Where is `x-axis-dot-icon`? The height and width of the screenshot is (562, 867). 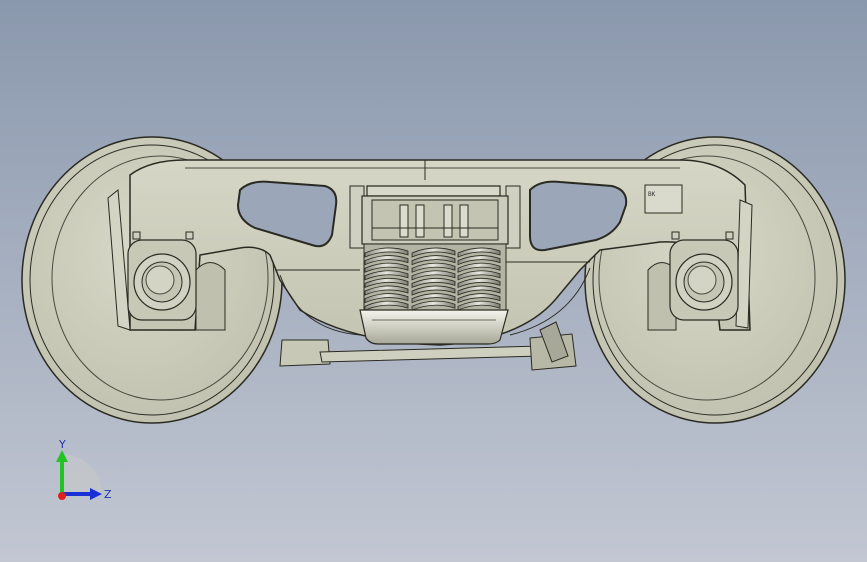 x-axis-dot-icon is located at coordinates (62, 496).